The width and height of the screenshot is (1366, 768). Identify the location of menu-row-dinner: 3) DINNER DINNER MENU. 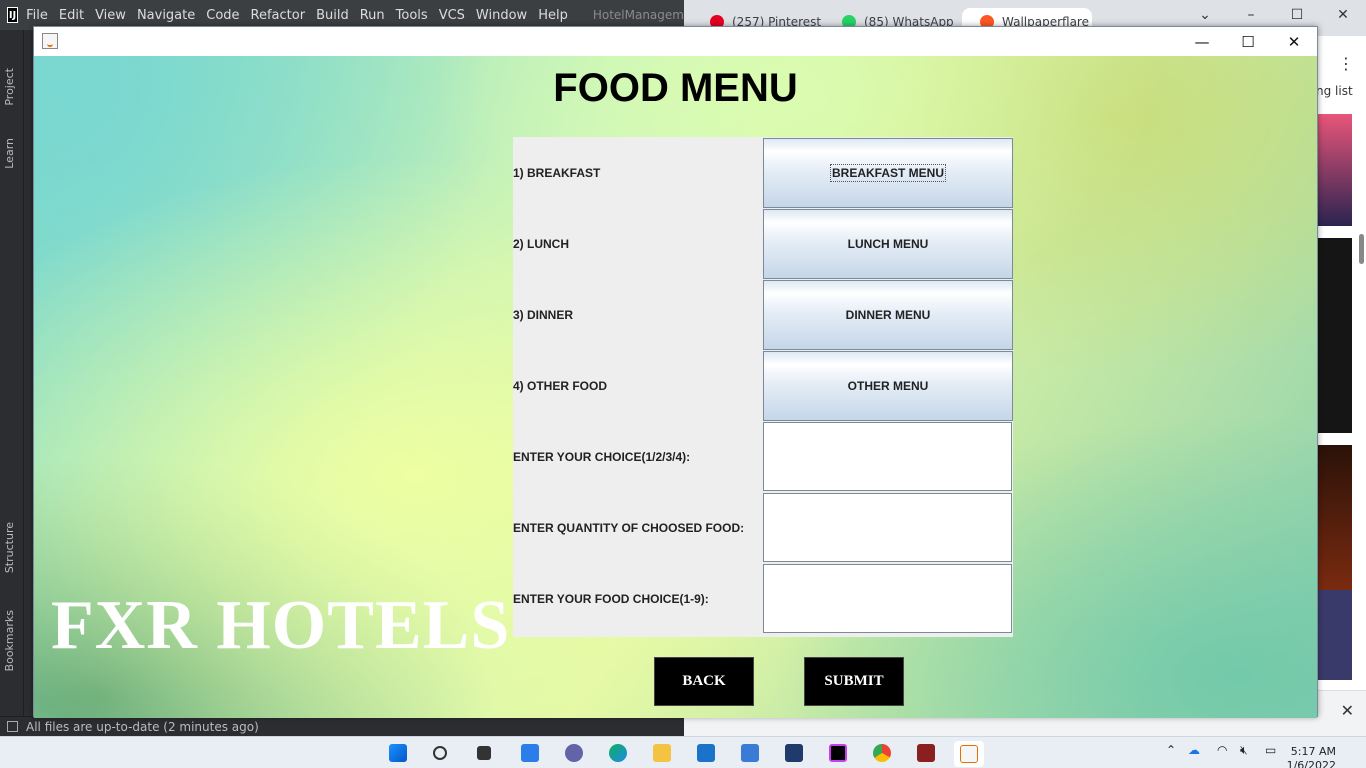
(763, 314).